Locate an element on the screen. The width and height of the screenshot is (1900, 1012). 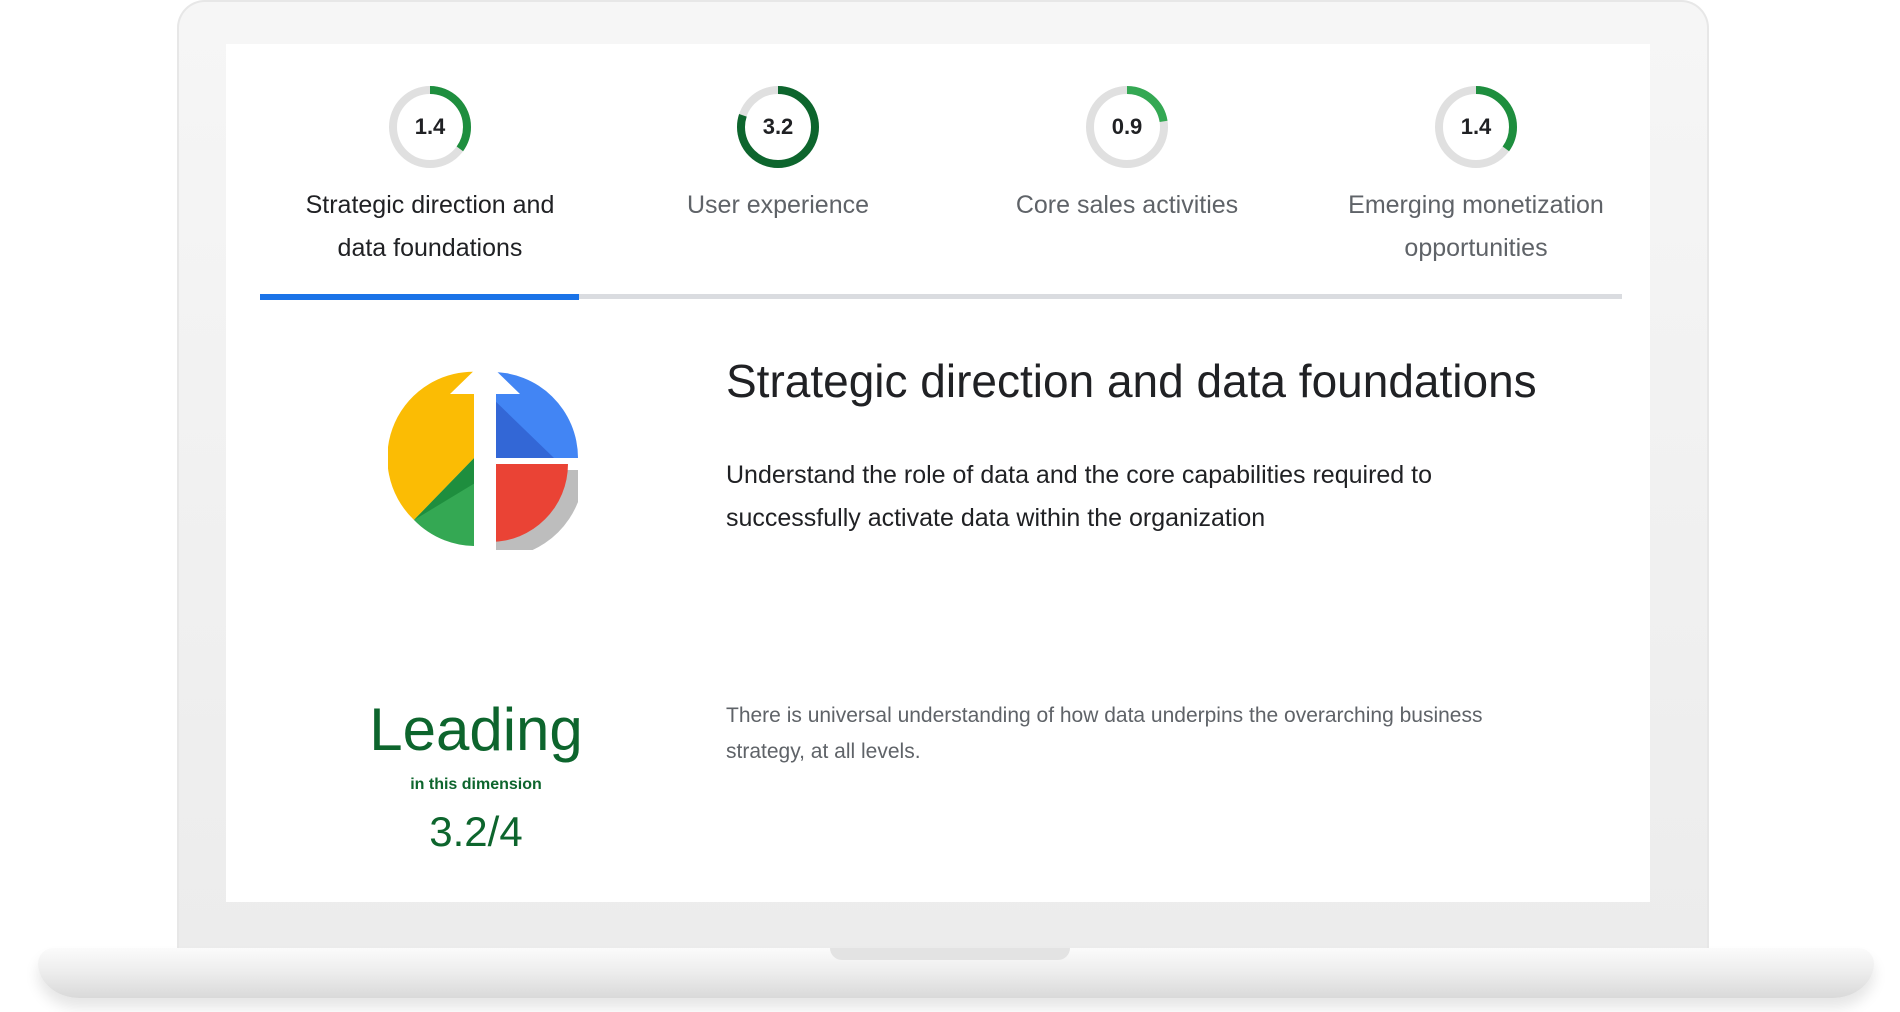
tab-label: Emerging monetization opportunities is located at coordinates (1476, 226).